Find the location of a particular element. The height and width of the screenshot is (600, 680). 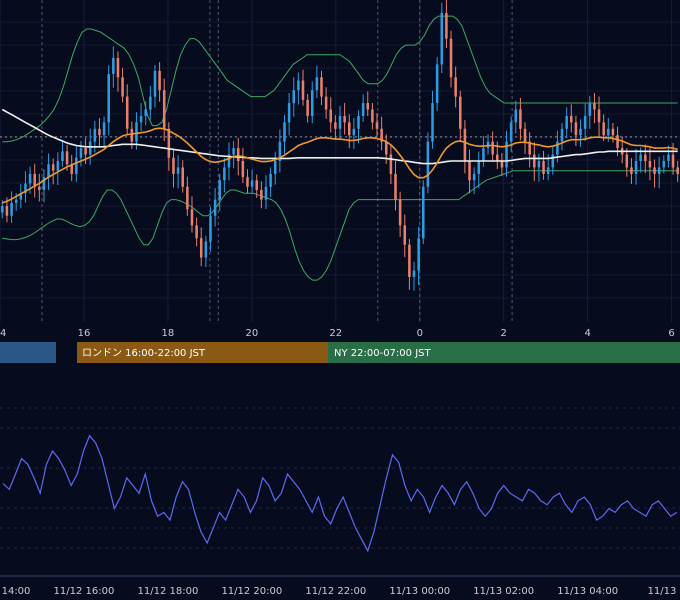

price-x-tick-label: 2 is located at coordinates (504, 333).